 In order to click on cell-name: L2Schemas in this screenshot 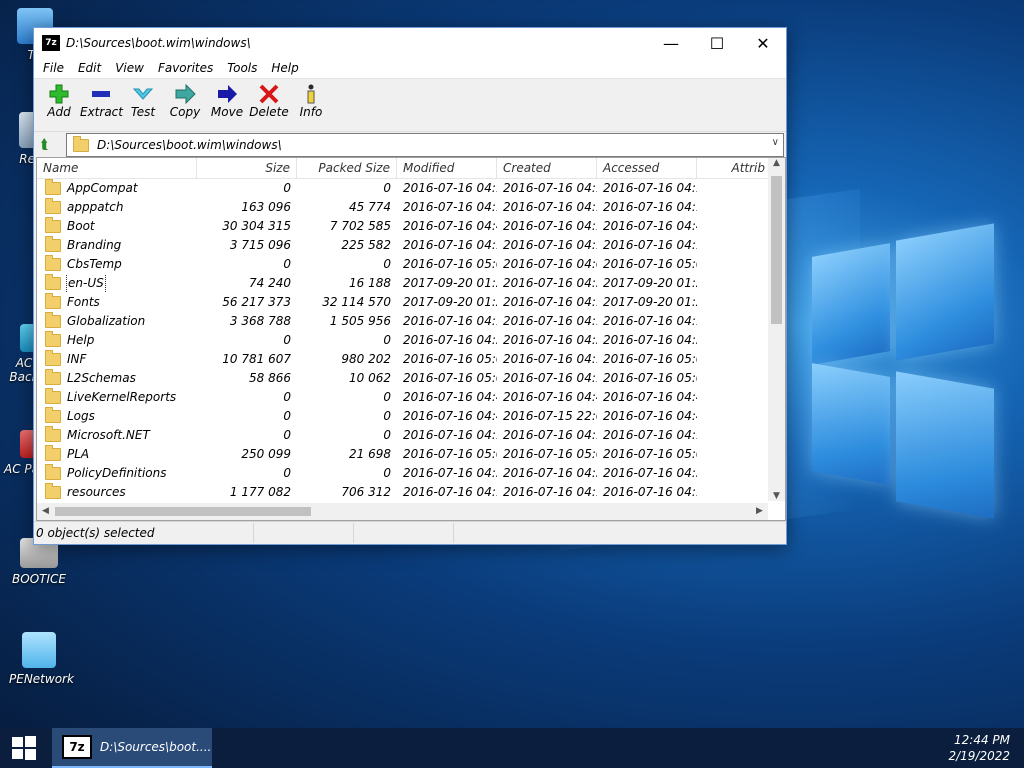, I will do `click(117, 378)`.